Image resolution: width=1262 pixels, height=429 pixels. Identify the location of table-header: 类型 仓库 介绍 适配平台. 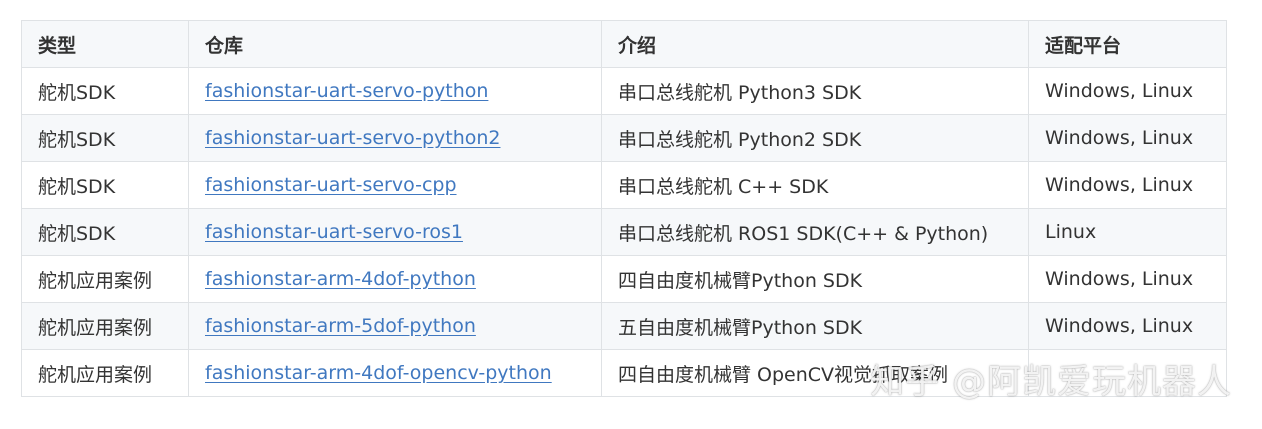
(624, 44).